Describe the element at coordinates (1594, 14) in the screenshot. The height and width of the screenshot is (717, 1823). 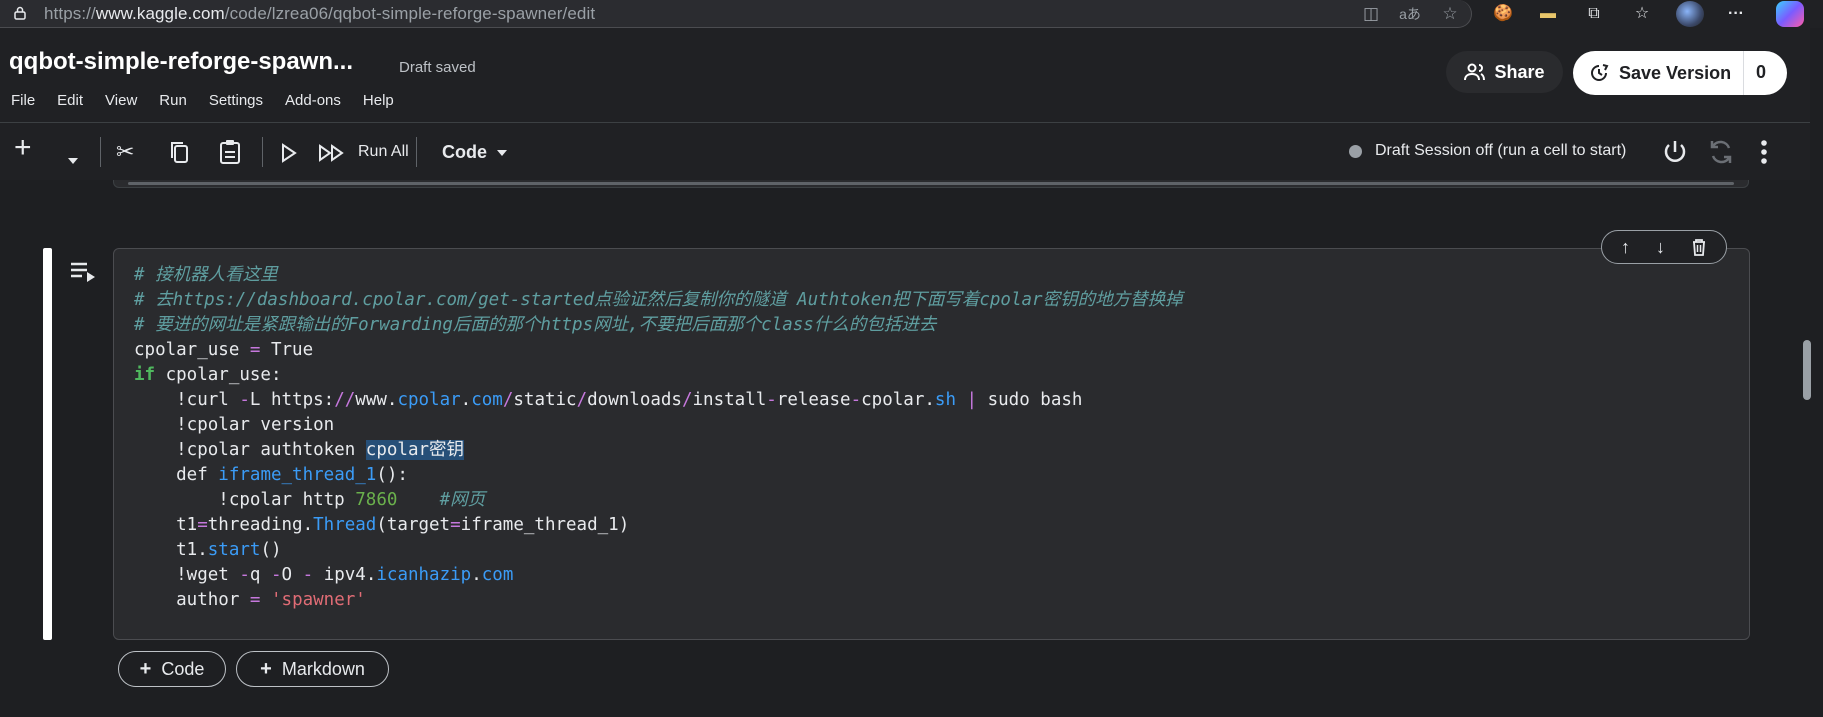
I see `extensions-icon: ⧉` at that location.